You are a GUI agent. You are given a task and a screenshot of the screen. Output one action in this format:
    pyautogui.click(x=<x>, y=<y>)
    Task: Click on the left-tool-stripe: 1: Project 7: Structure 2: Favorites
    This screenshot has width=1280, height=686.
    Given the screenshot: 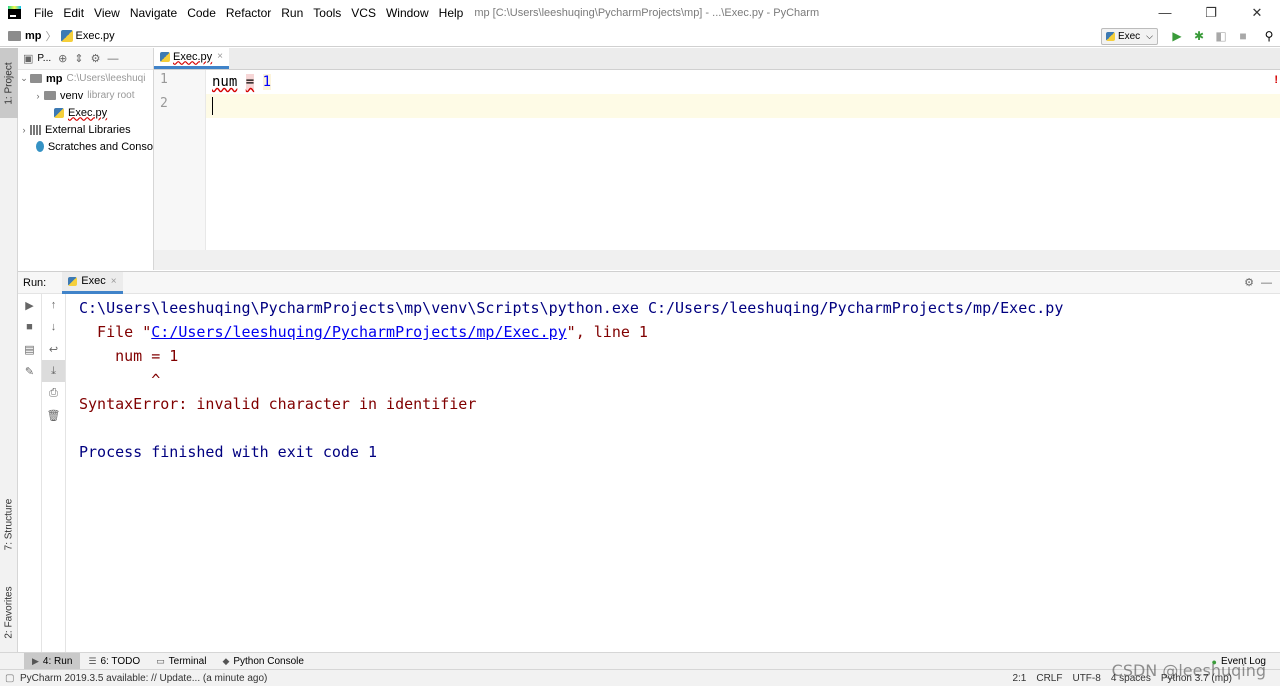 What is the action you would take?
    pyautogui.click(x=9, y=350)
    